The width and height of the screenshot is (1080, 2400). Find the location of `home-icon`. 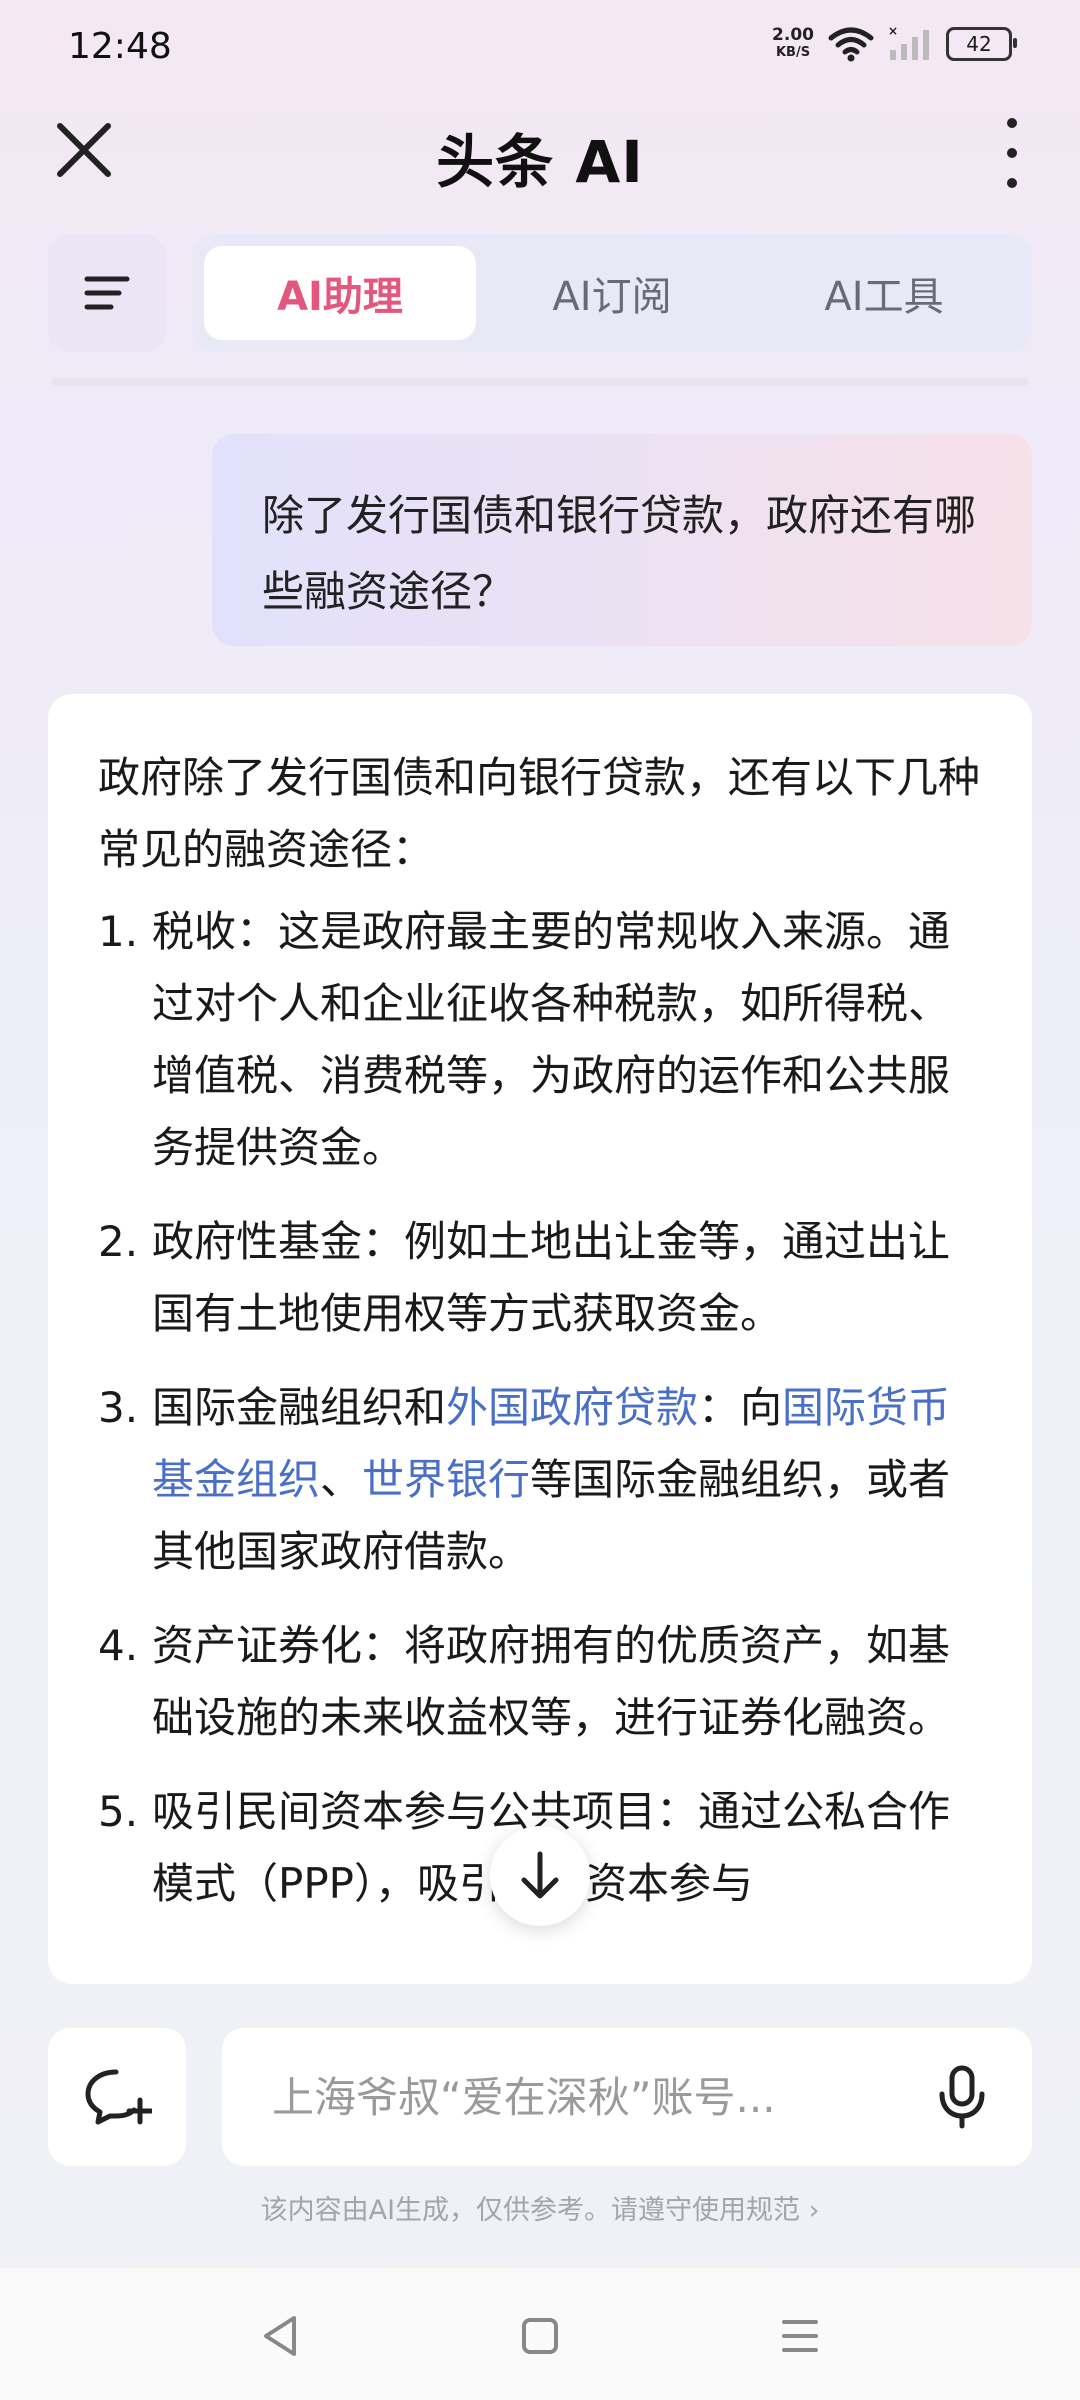

home-icon is located at coordinates (540, 2336).